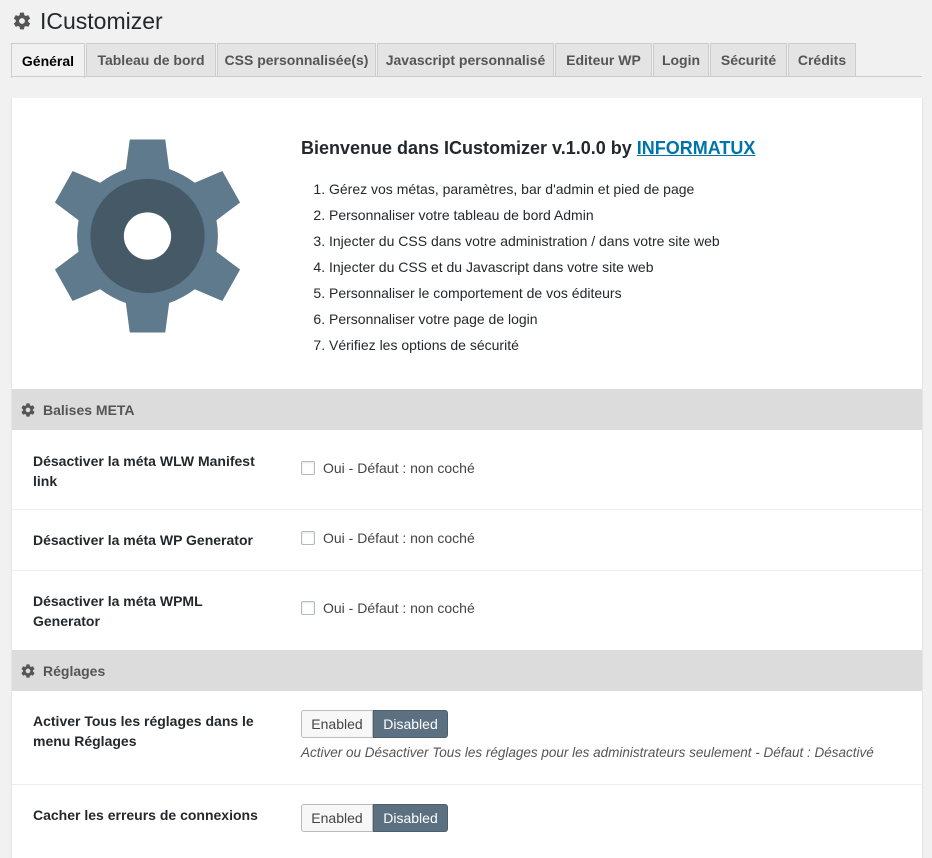 Image resolution: width=932 pixels, height=858 pixels. What do you see at coordinates (469, 148) in the screenshot?
I see `welcome-text: Bienvenue dans ICustomizer v.1.0.0 by` at bounding box center [469, 148].